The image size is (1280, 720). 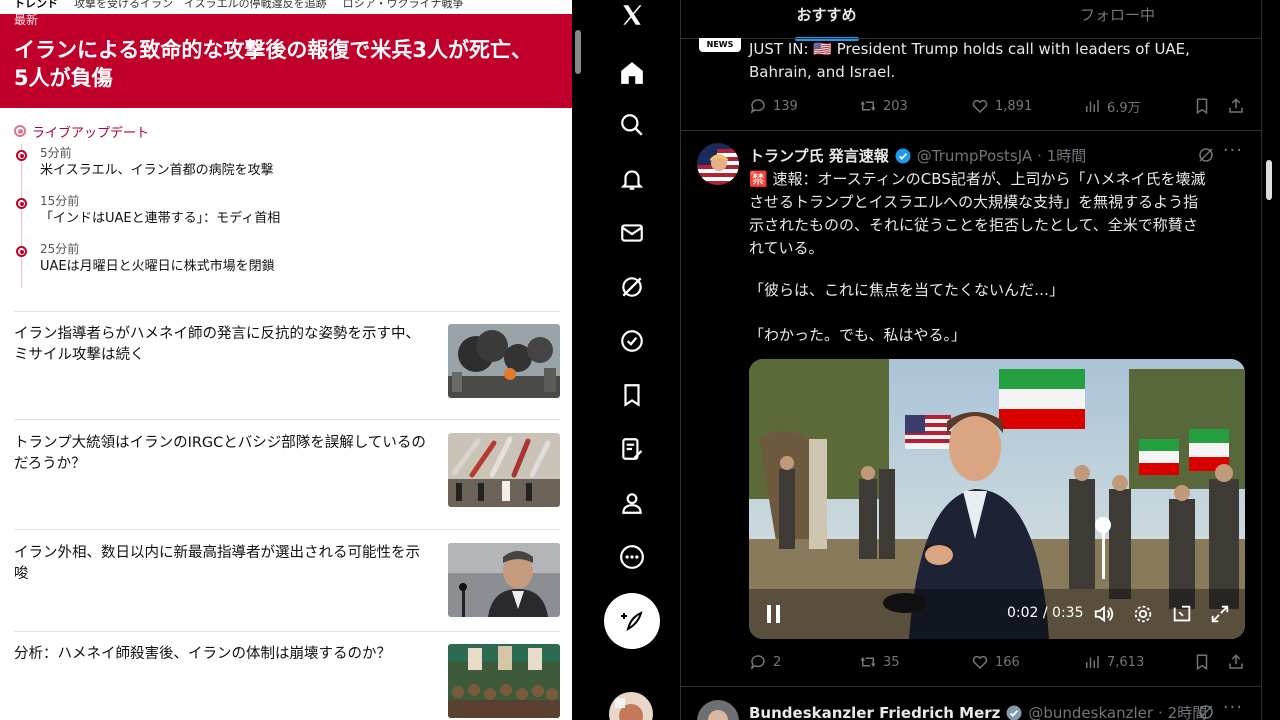 What do you see at coordinates (879, 662) in the screenshot?
I see `retweet-button: 35` at bounding box center [879, 662].